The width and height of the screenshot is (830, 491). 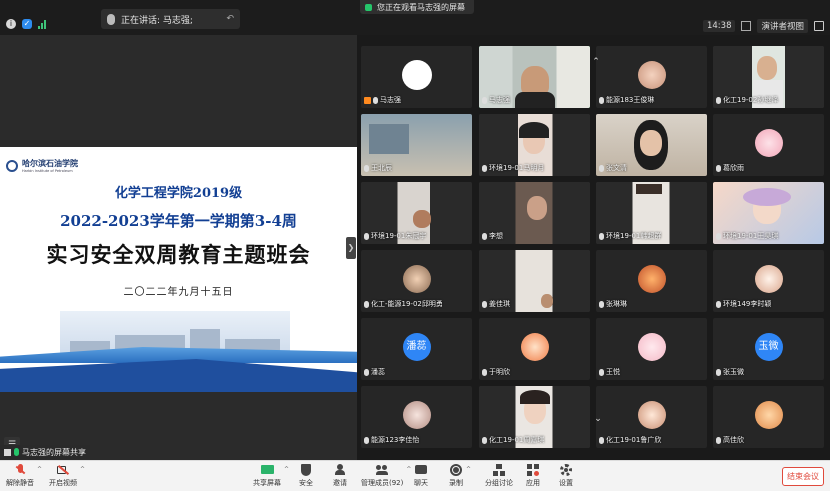 I want to click on participant-name: 化工19-01鲁广欣, so click(x=634, y=440).